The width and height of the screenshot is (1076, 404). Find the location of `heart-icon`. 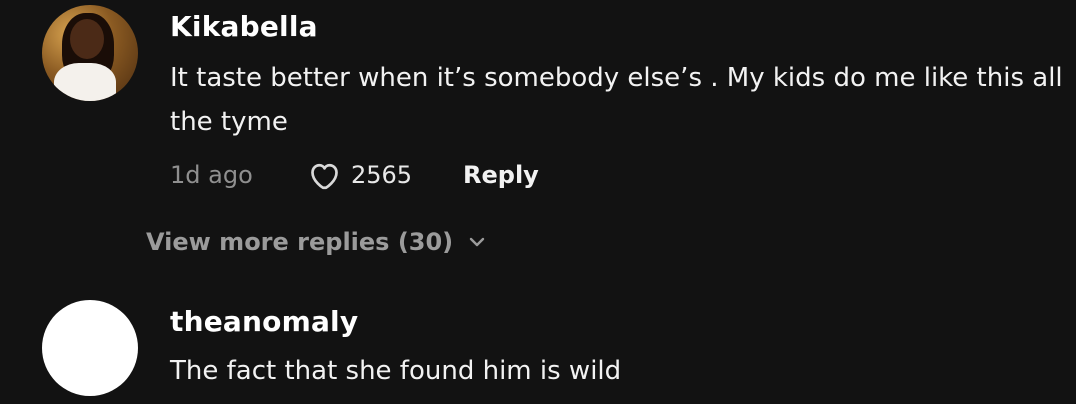

heart-icon is located at coordinates (323, 175).